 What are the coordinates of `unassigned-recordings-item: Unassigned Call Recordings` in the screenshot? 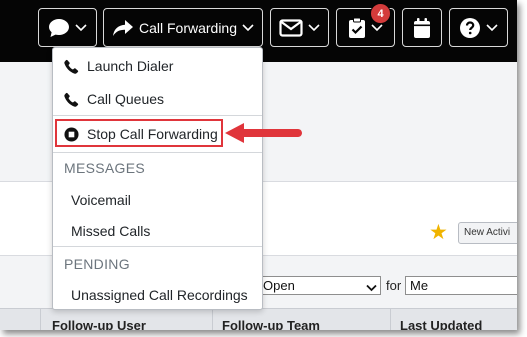 It's located at (157, 295).